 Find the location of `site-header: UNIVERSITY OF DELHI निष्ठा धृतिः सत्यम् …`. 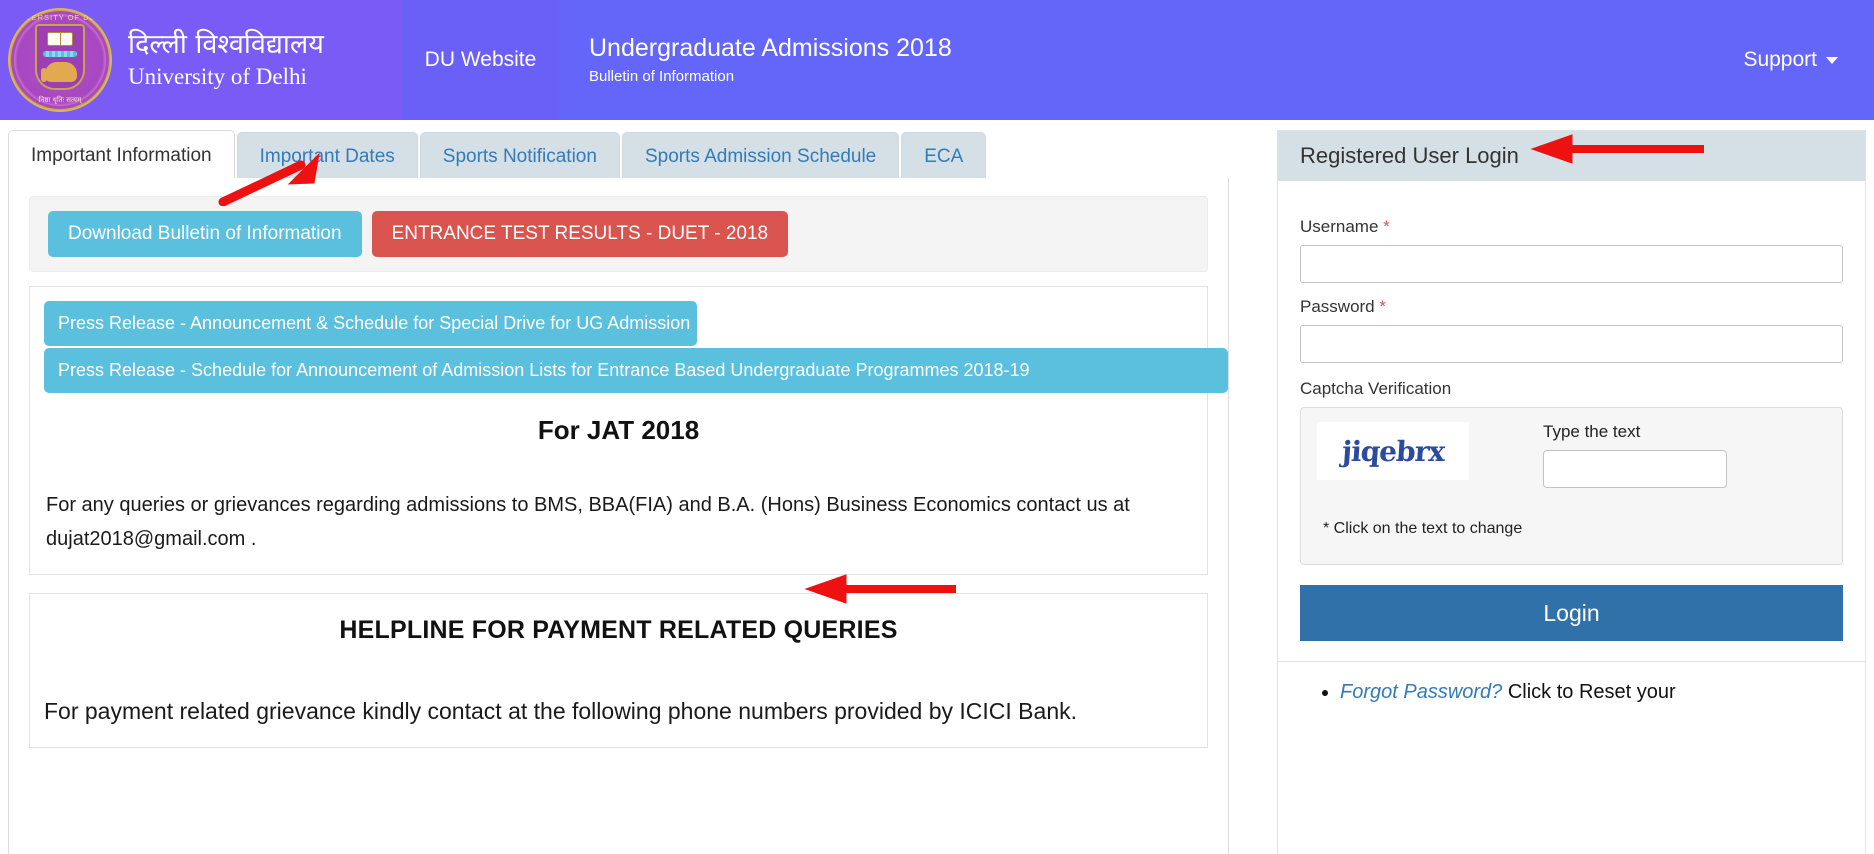

site-header: UNIVERSITY OF DELHI निष्ठा धृतिः सत्यम् … is located at coordinates (937, 60).